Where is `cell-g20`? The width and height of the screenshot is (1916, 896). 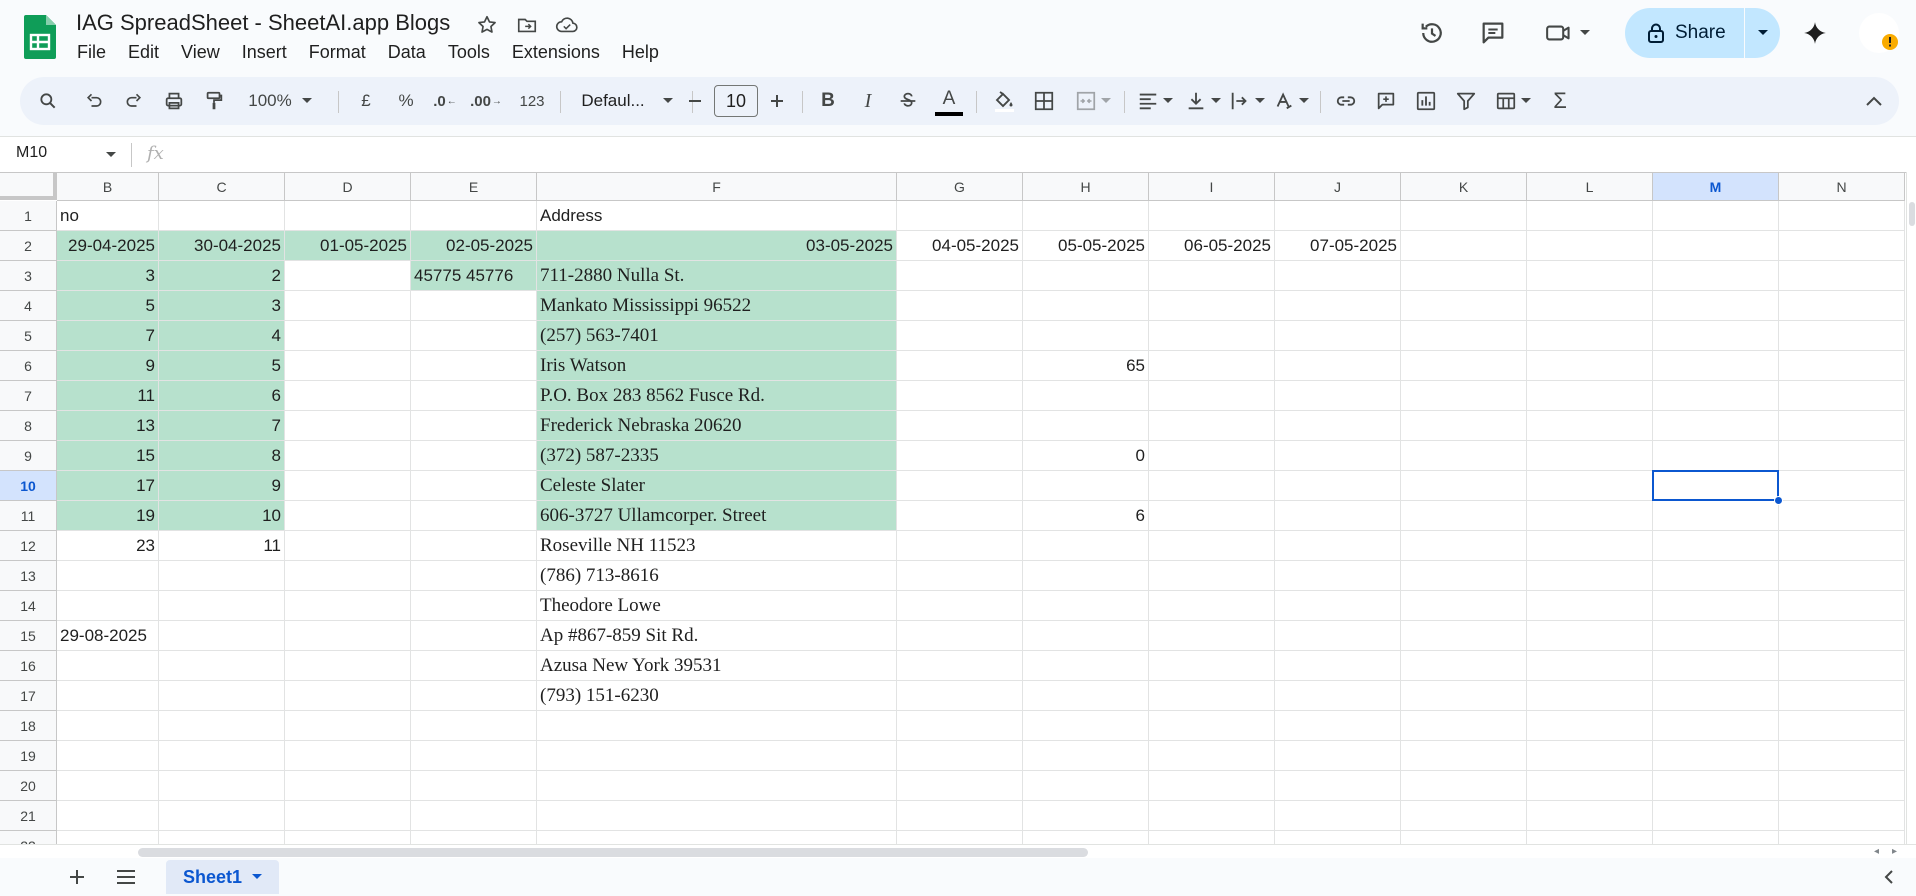
cell-g20 is located at coordinates (960, 786).